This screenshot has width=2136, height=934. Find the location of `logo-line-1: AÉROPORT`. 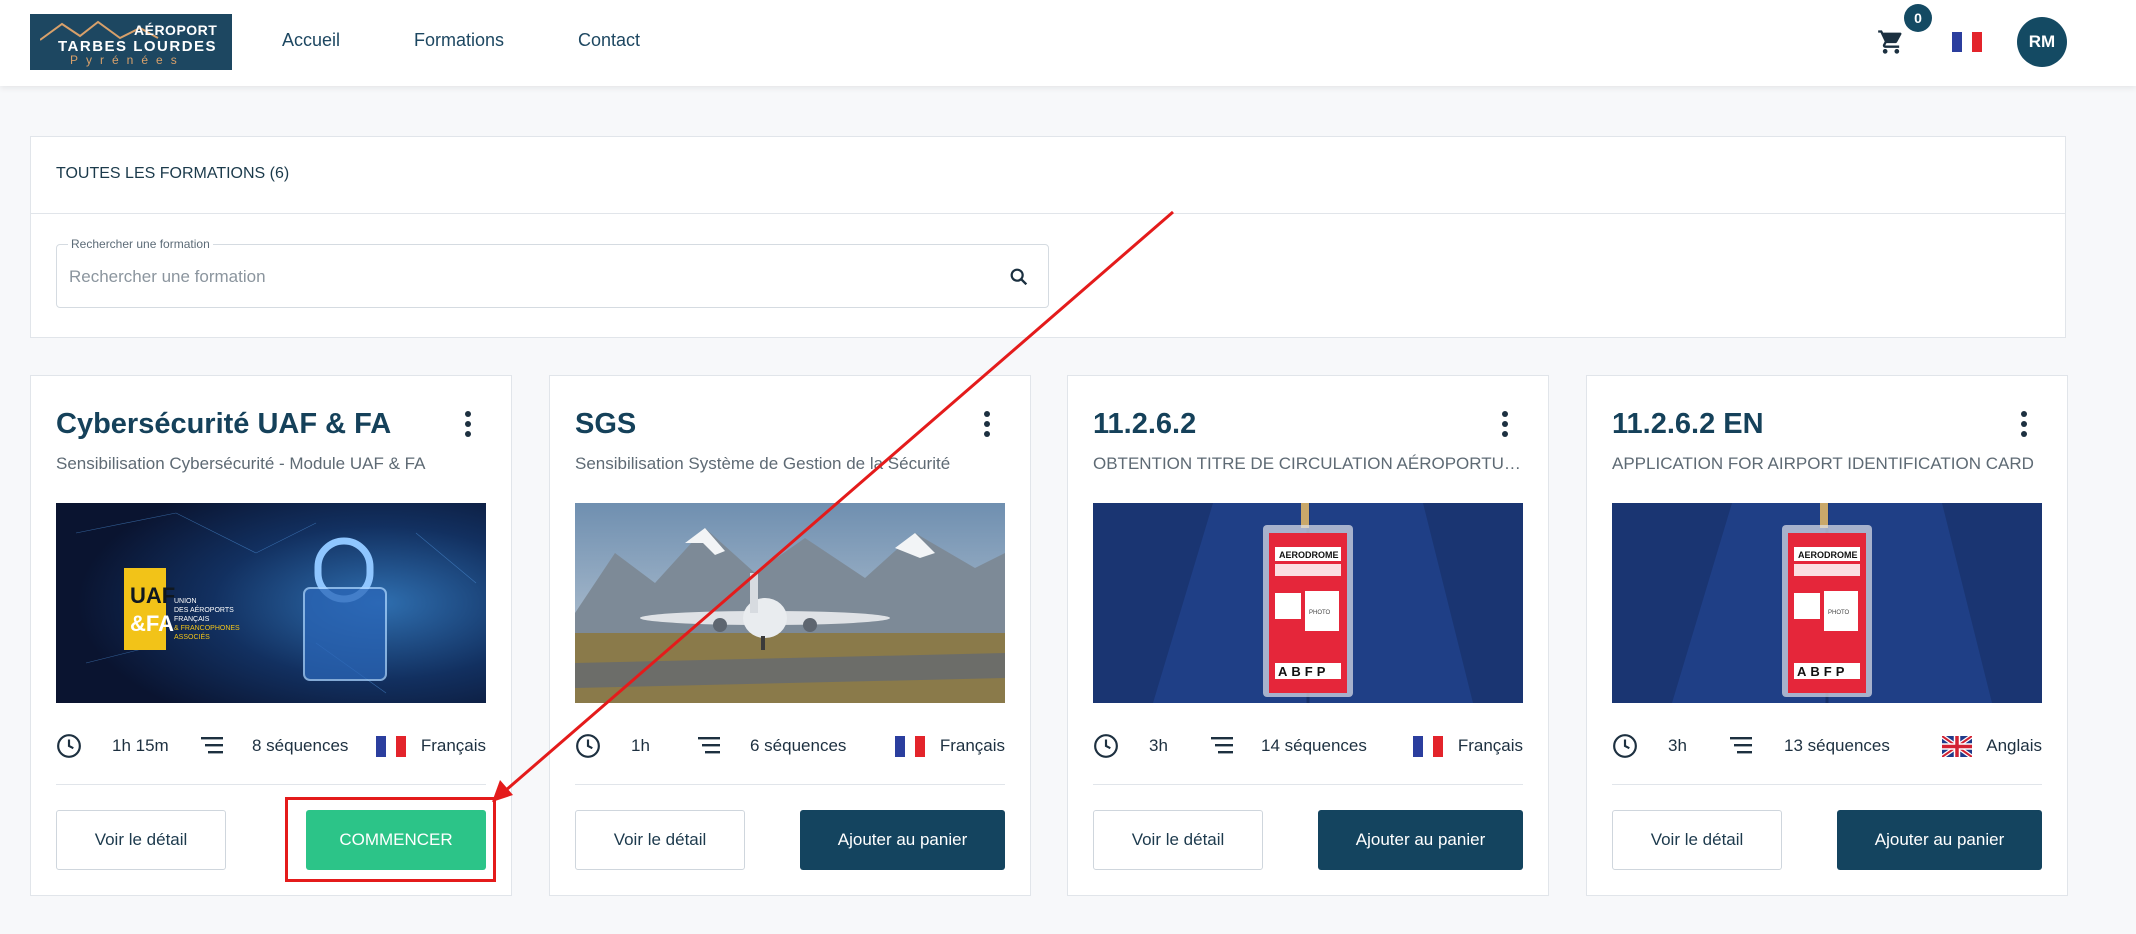

logo-line-1: AÉROPORT is located at coordinates (176, 30).